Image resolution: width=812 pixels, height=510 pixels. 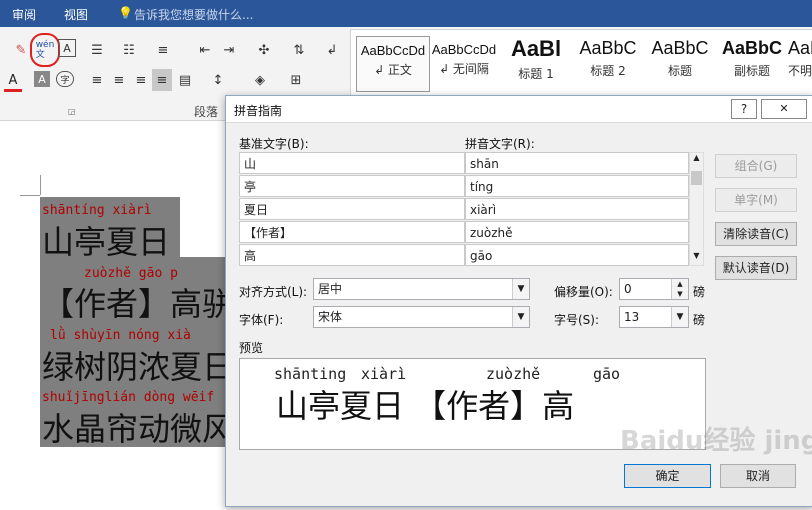 I want to click on size-label: 字号(S):, so click(x=577, y=320).